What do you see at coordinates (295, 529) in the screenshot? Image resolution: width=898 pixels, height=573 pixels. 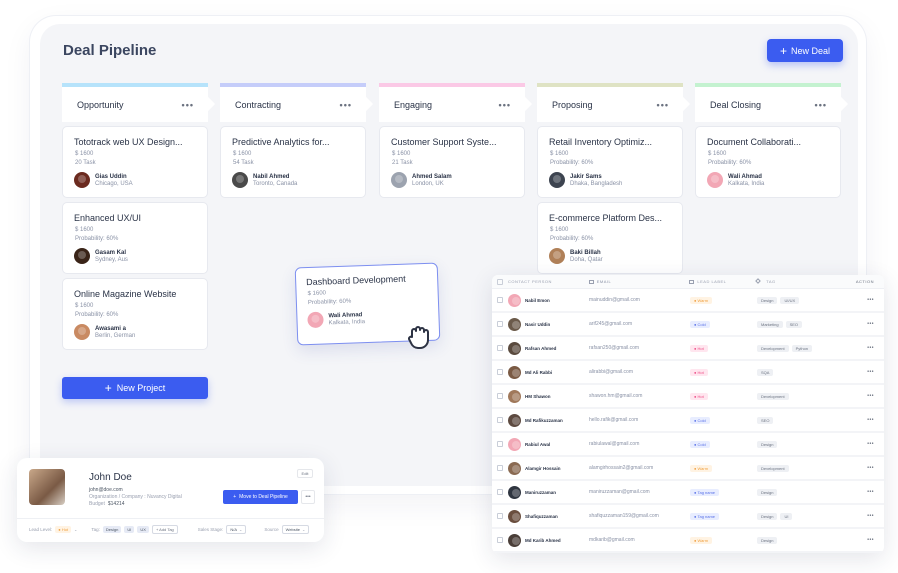 I see `source-select: Website ⌄` at bounding box center [295, 529].